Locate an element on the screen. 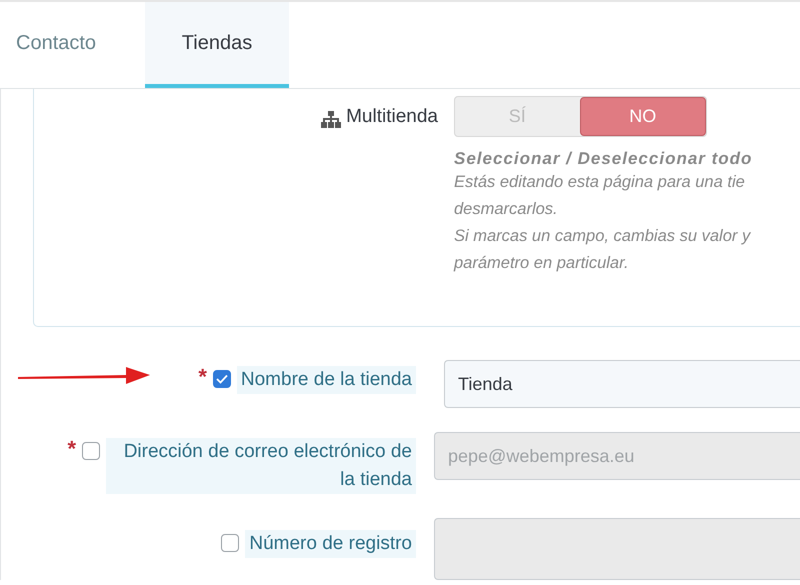 This screenshot has height=585, width=800. tab: Tiendas is located at coordinates (217, 45).